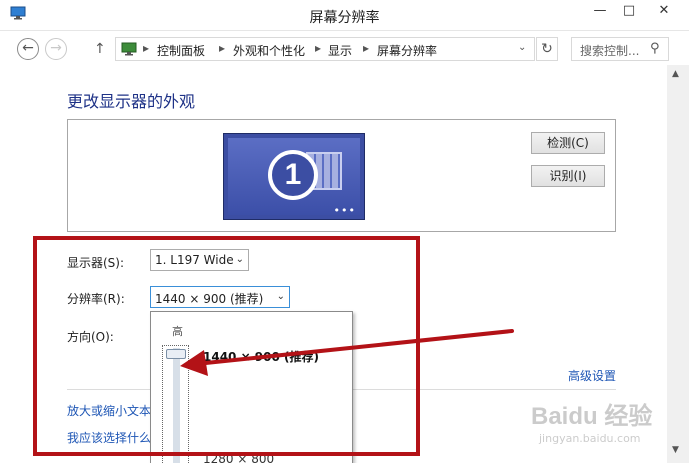 This screenshot has height=463, width=689. Describe the element at coordinates (592, 416) in the screenshot. I see `watermark-logo-text: Baidu 经验` at that location.